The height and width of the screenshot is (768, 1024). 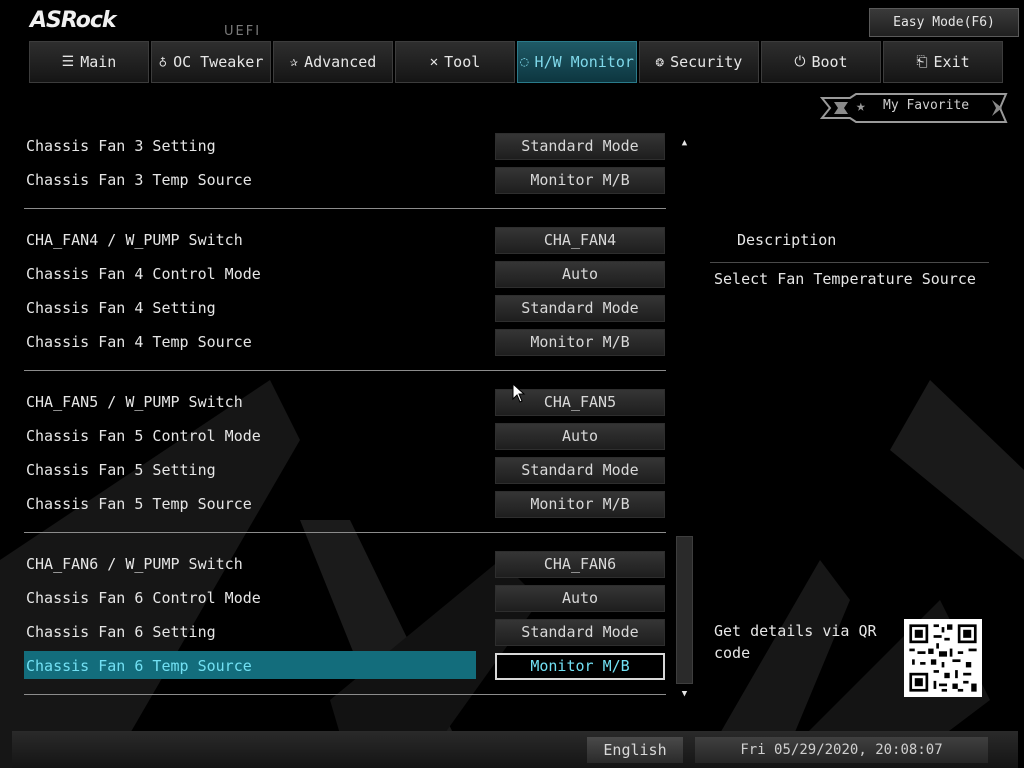 What do you see at coordinates (684, 143) in the screenshot?
I see `scroll-up-arrow-icon: ▲` at bounding box center [684, 143].